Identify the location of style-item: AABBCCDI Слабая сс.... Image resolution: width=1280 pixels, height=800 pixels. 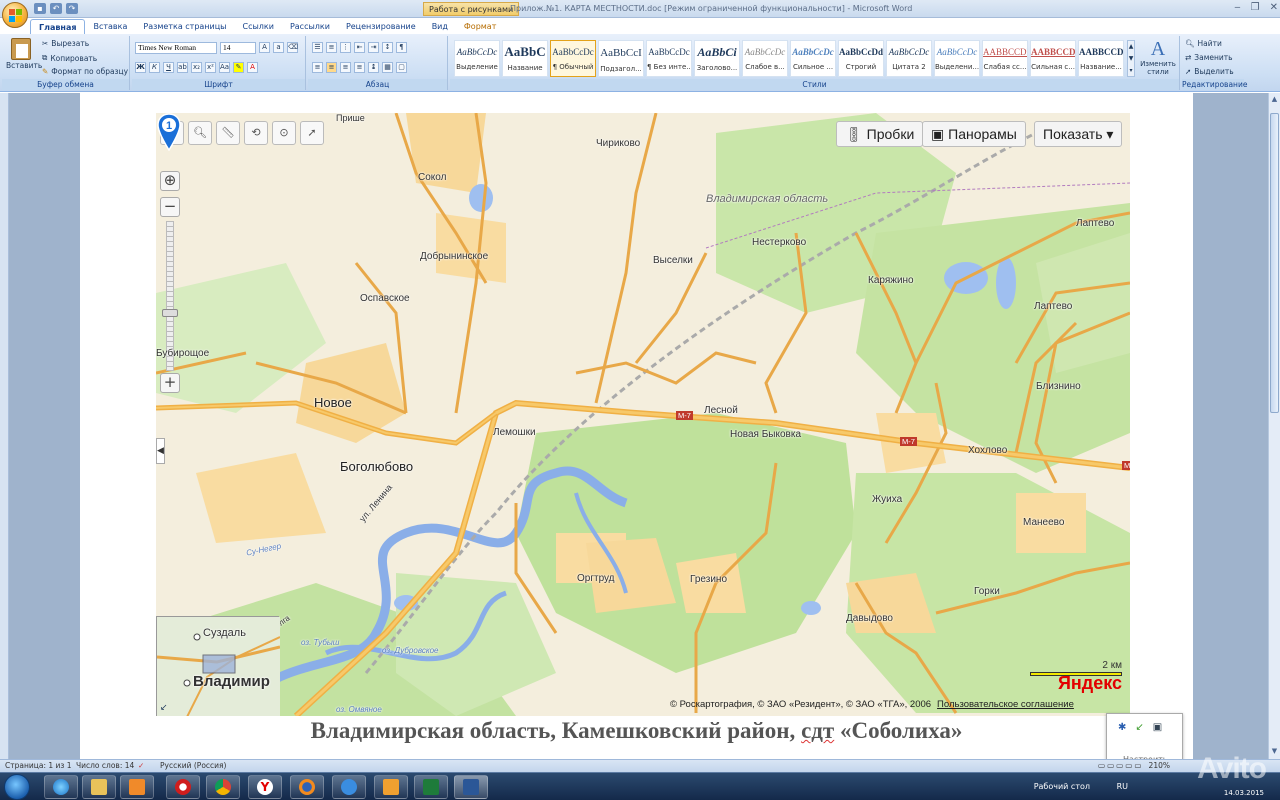
(1005, 58).